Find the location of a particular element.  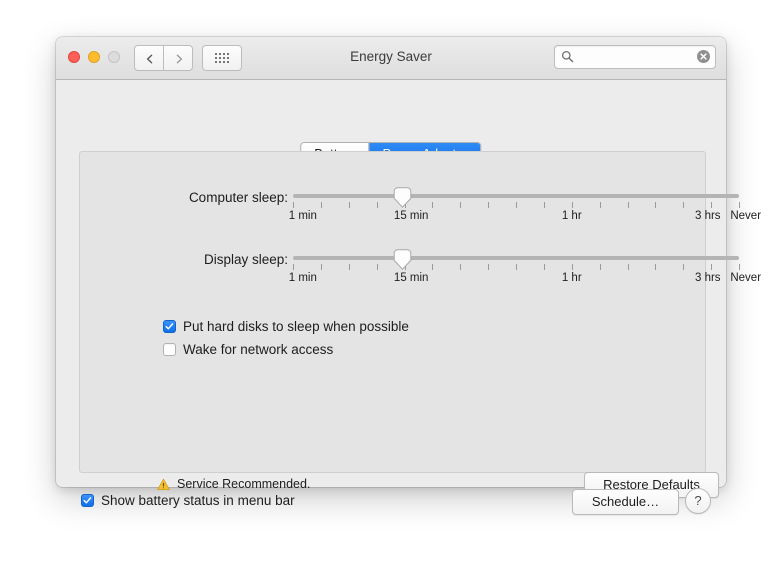

battery-status-row: Show battery status in menu bar is located at coordinates (188, 500).